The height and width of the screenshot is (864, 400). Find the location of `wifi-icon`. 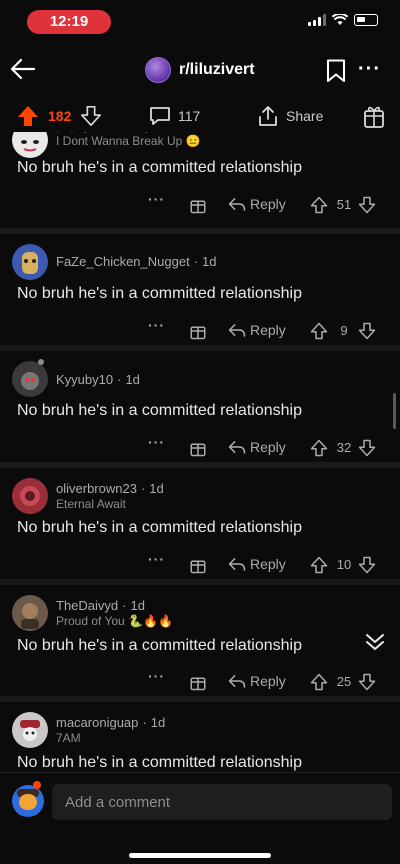

wifi-icon is located at coordinates (340, 19).